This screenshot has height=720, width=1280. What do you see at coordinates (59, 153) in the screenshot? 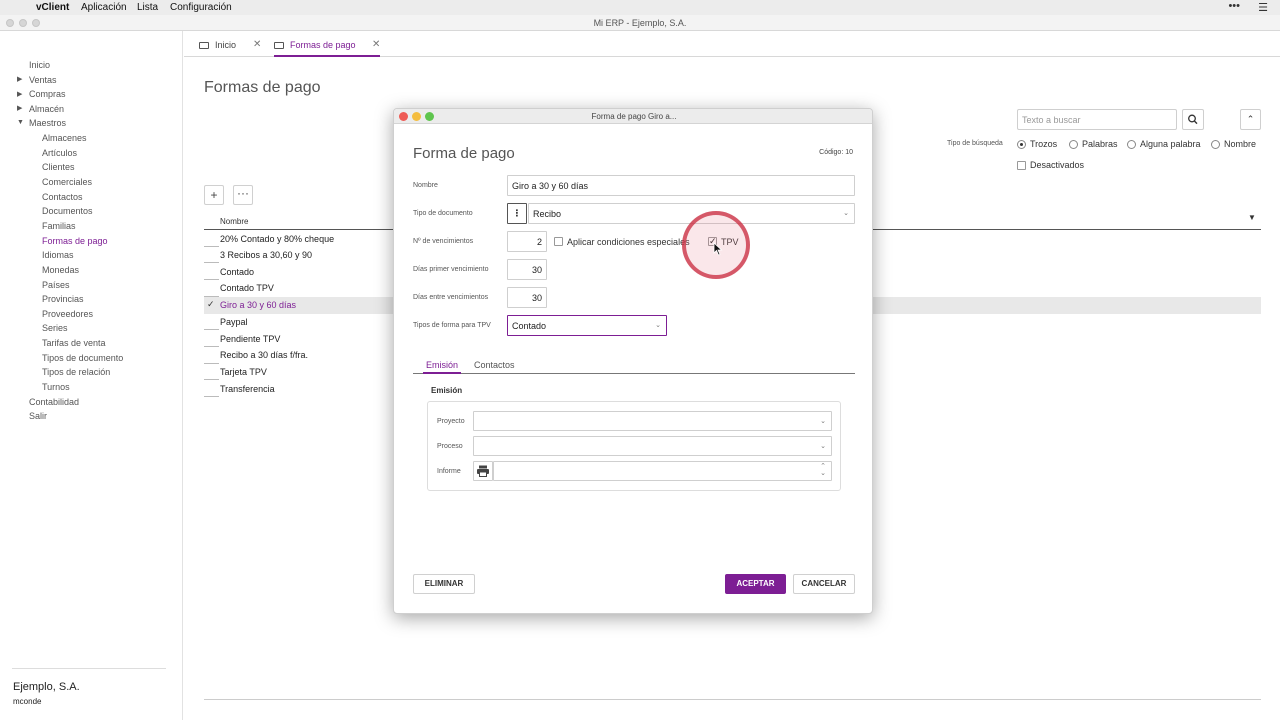
I see `sidebar-item-articulos: Artículos` at bounding box center [59, 153].